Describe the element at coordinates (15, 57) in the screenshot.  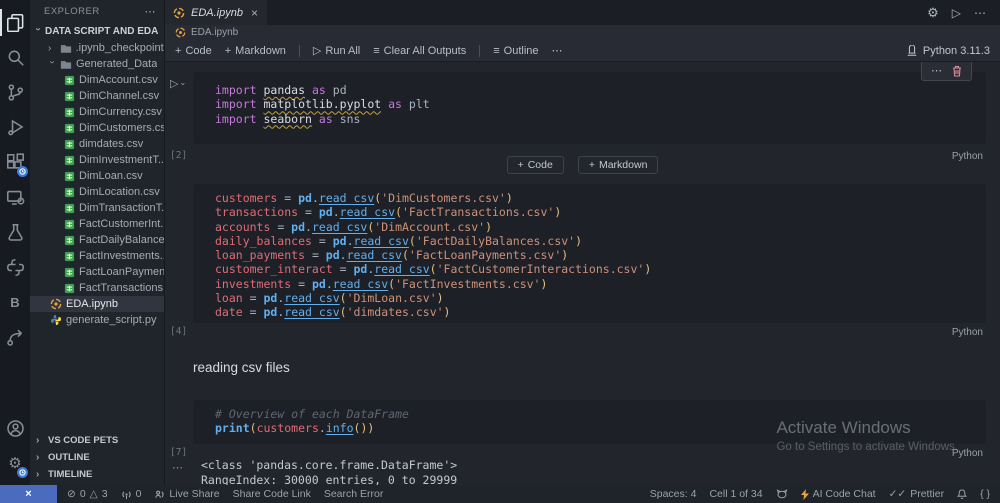
I see `search-icon` at that location.